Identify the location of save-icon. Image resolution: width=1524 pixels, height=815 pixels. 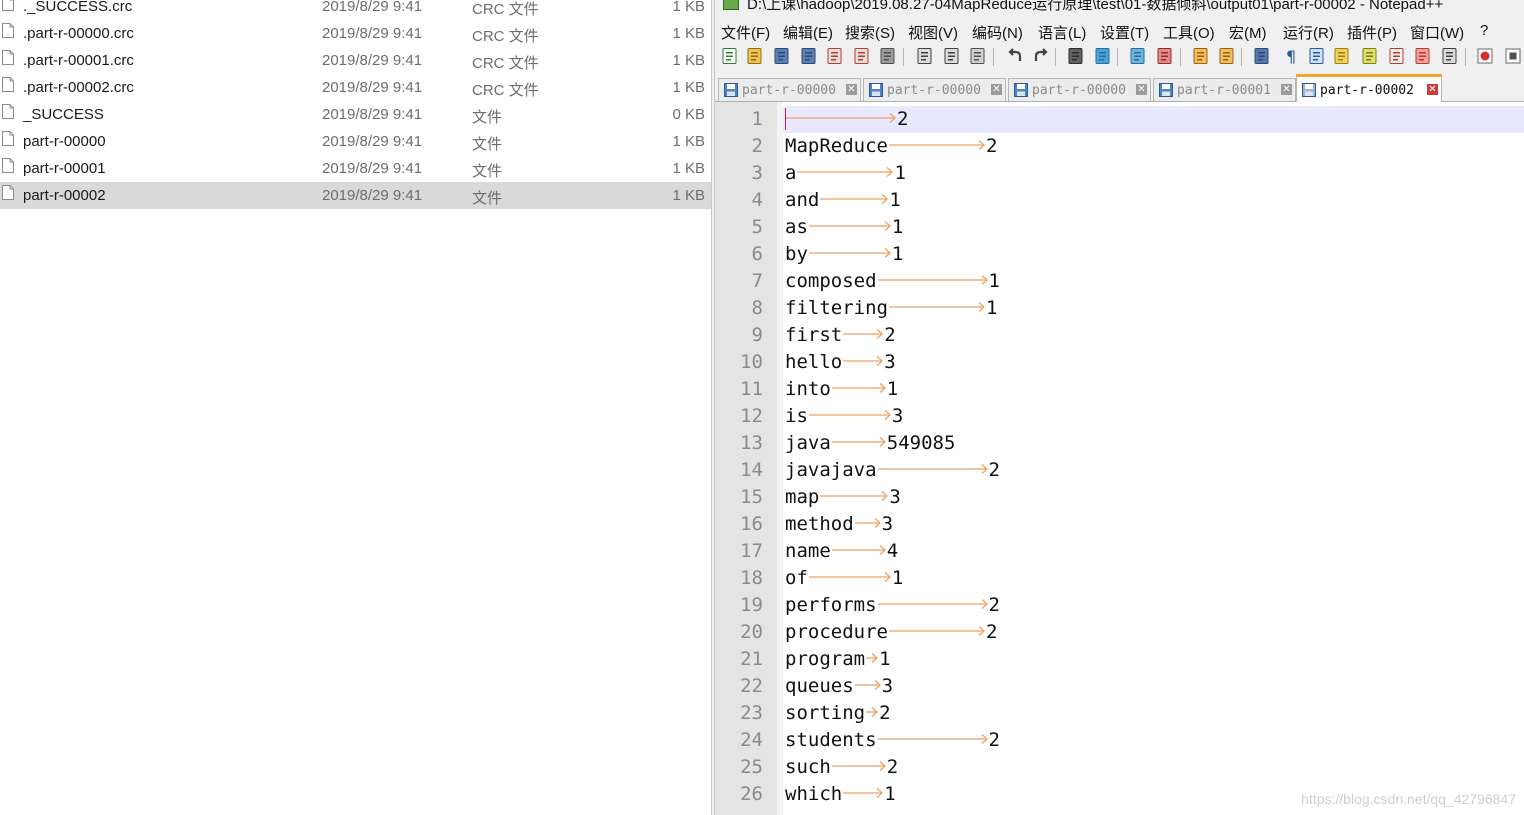
(782, 56).